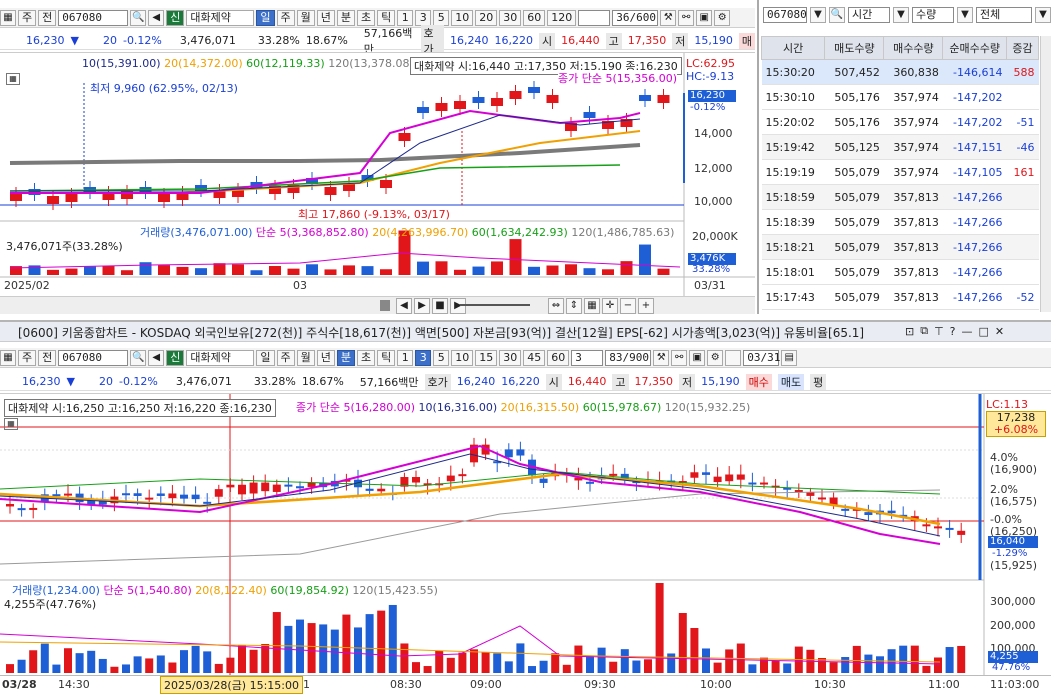 The height and width of the screenshot is (699, 1051). What do you see at coordinates (746, 40) in the screenshot?
I see `buy-button: 매` at bounding box center [746, 40].